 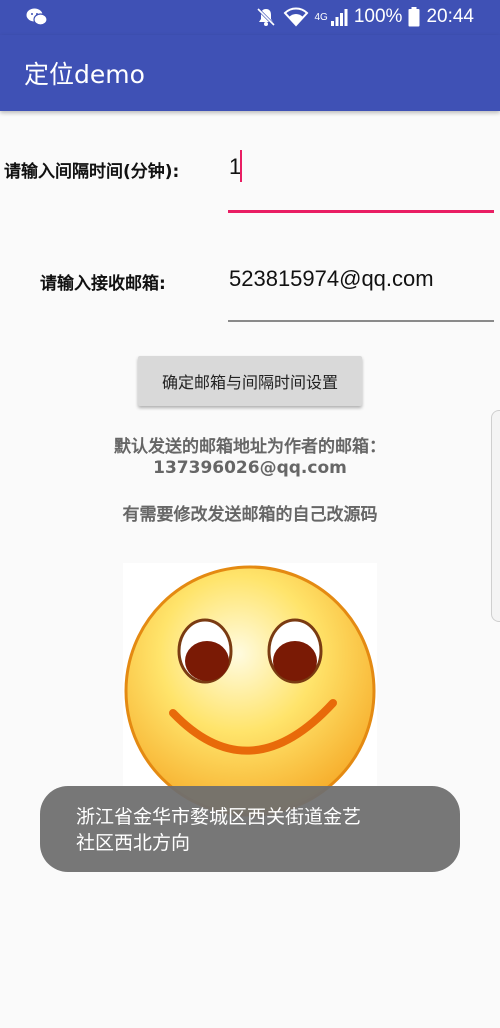 I want to click on mute-icon, so click(x=265, y=17).